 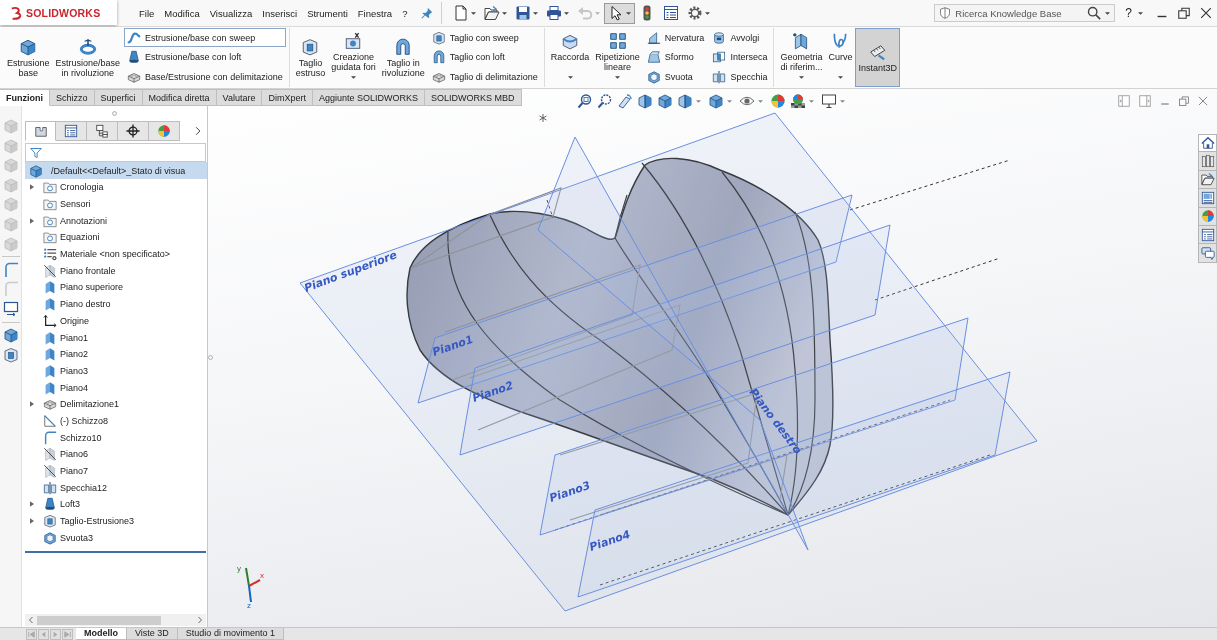 I want to click on tab: Viste 3D, so click(x=152, y=634).